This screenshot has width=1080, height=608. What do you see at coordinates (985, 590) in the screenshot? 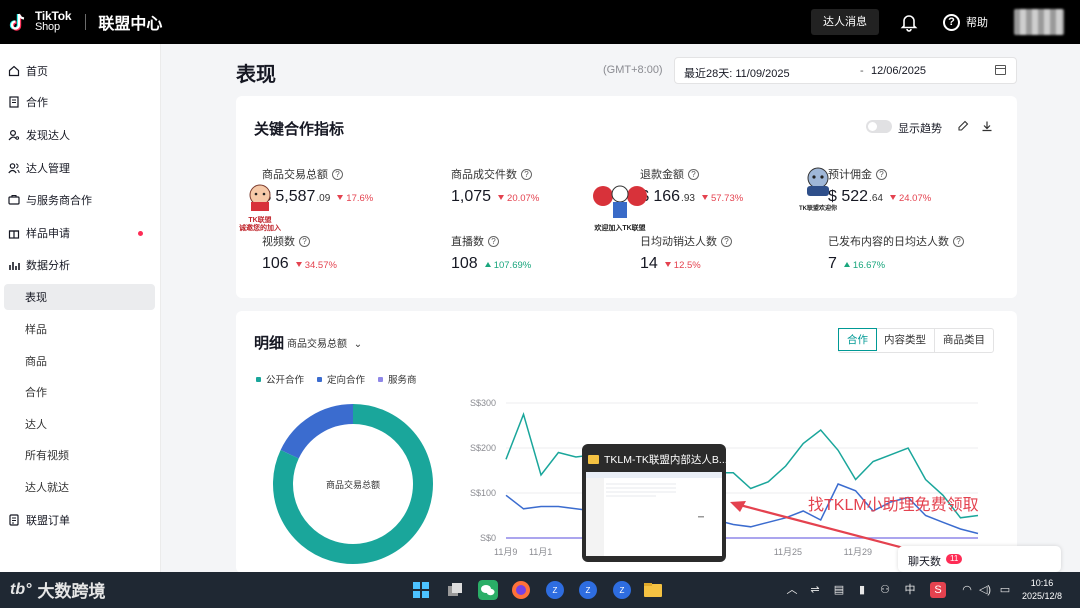
I see `volume-icon: ◁)` at bounding box center [985, 590].